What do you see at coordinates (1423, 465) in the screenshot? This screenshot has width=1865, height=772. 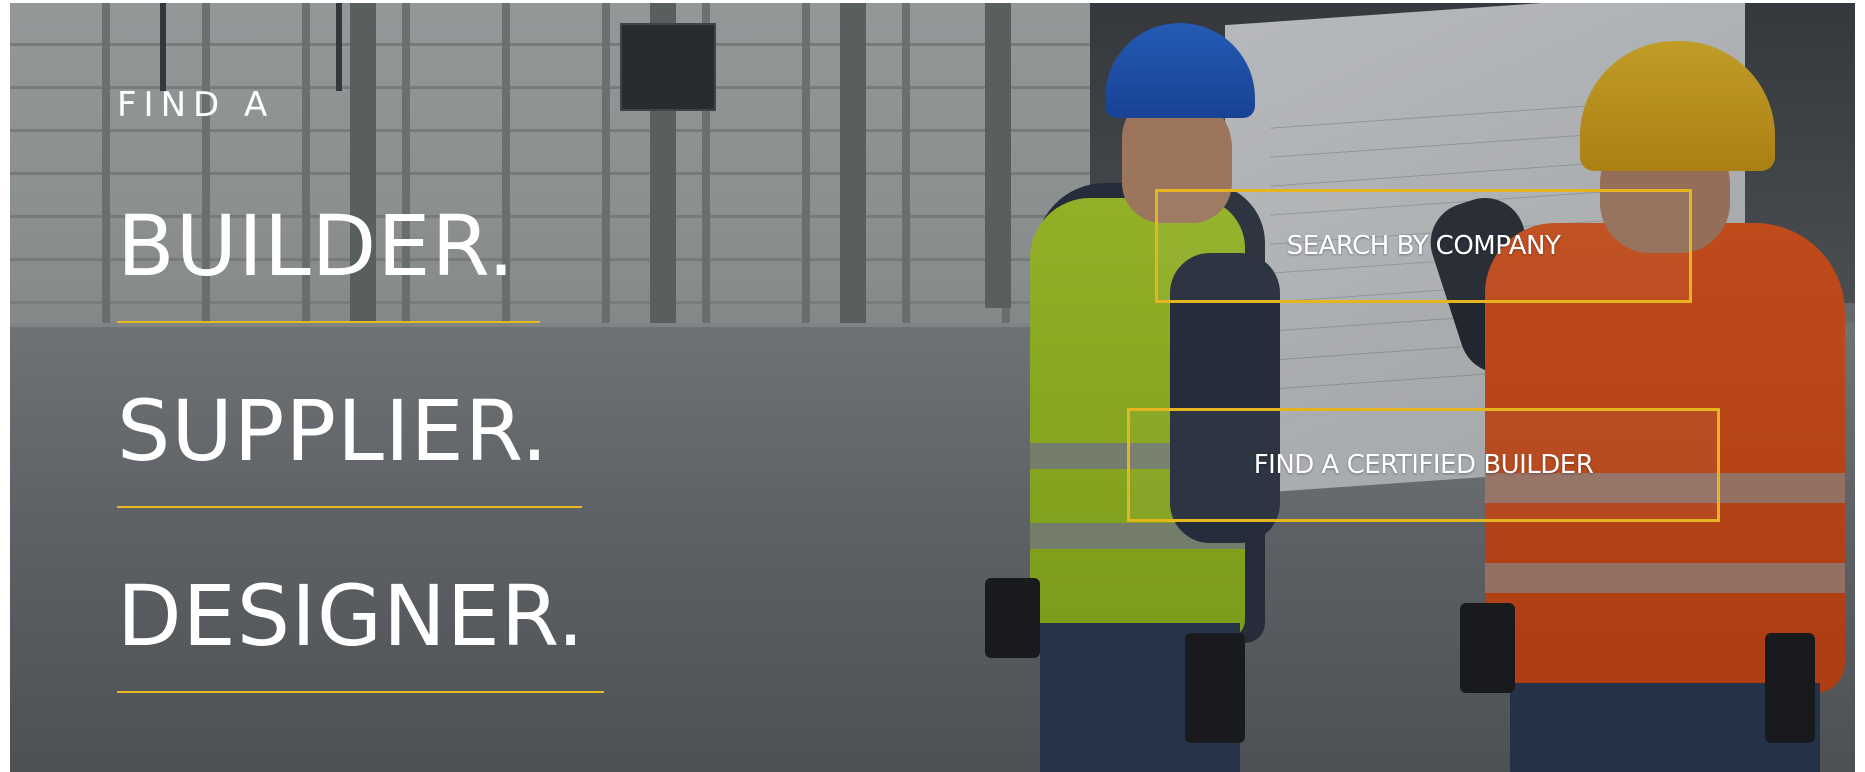 I see `find-certified-builder-button: FIND A CERTIFIED BUILDER` at bounding box center [1423, 465].